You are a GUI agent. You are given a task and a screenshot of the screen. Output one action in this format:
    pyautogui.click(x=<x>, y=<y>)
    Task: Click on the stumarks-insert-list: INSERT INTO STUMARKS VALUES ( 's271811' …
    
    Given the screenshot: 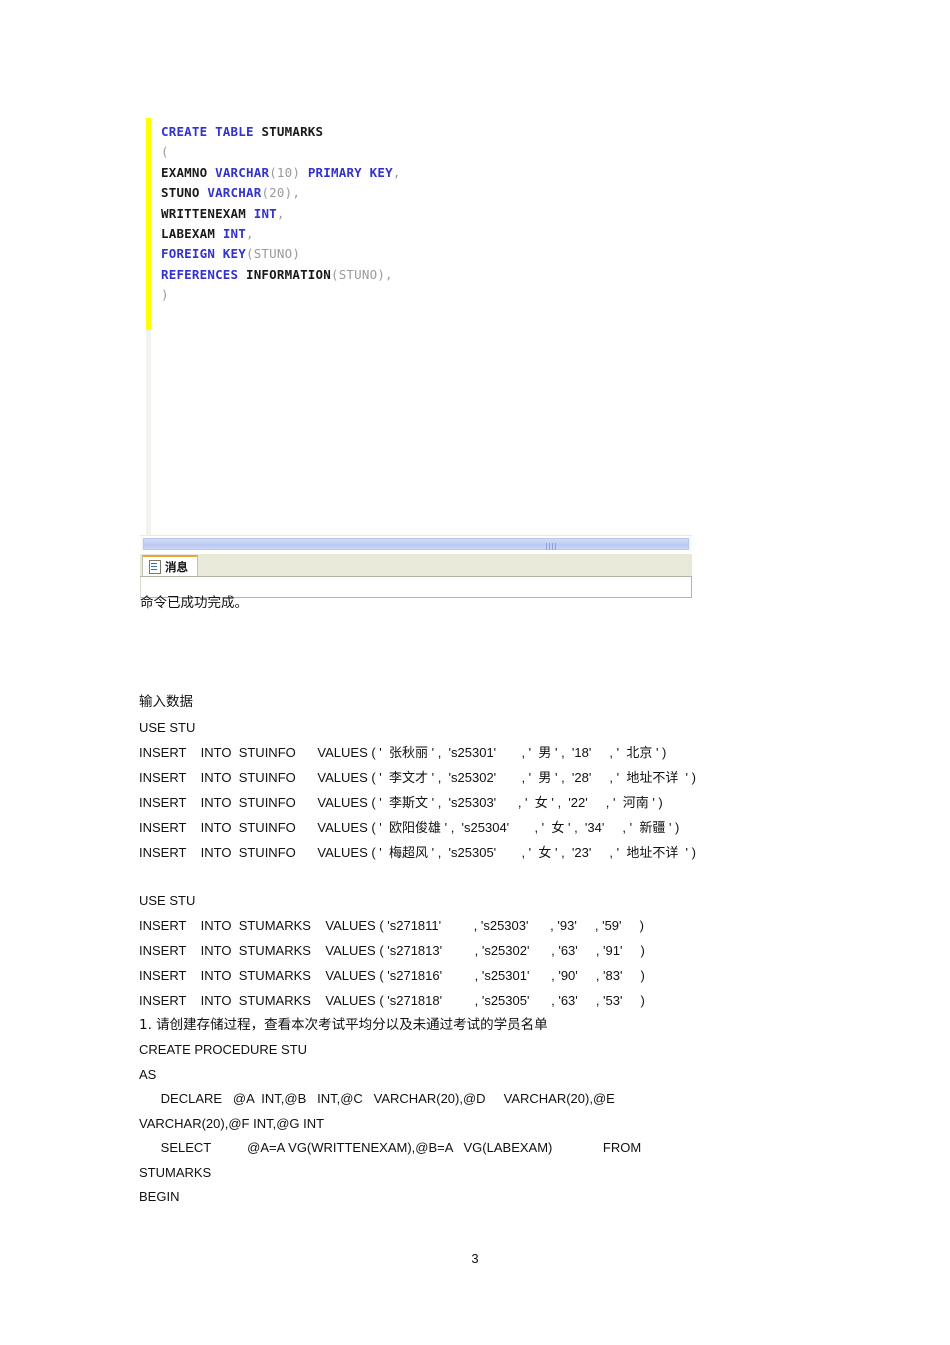 What is the action you would take?
    pyautogui.click(x=489, y=963)
    